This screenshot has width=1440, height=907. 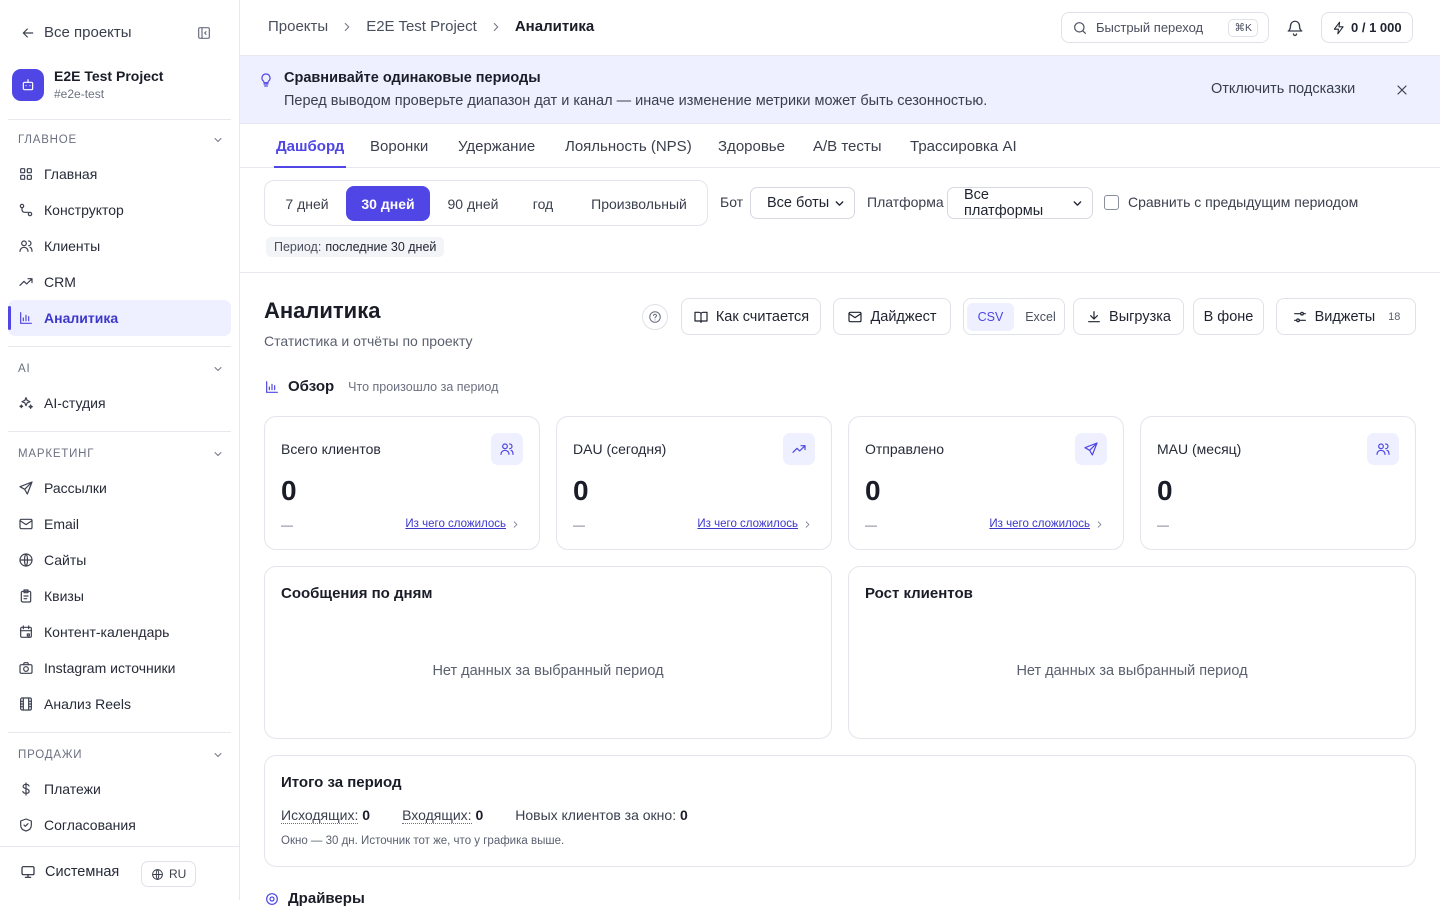 What do you see at coordinates (1231, 202) in the screenshot?
I see `compare-previous-checkbox: Сравнить с предыдущим периодом` at bounding box center [1231, 202].